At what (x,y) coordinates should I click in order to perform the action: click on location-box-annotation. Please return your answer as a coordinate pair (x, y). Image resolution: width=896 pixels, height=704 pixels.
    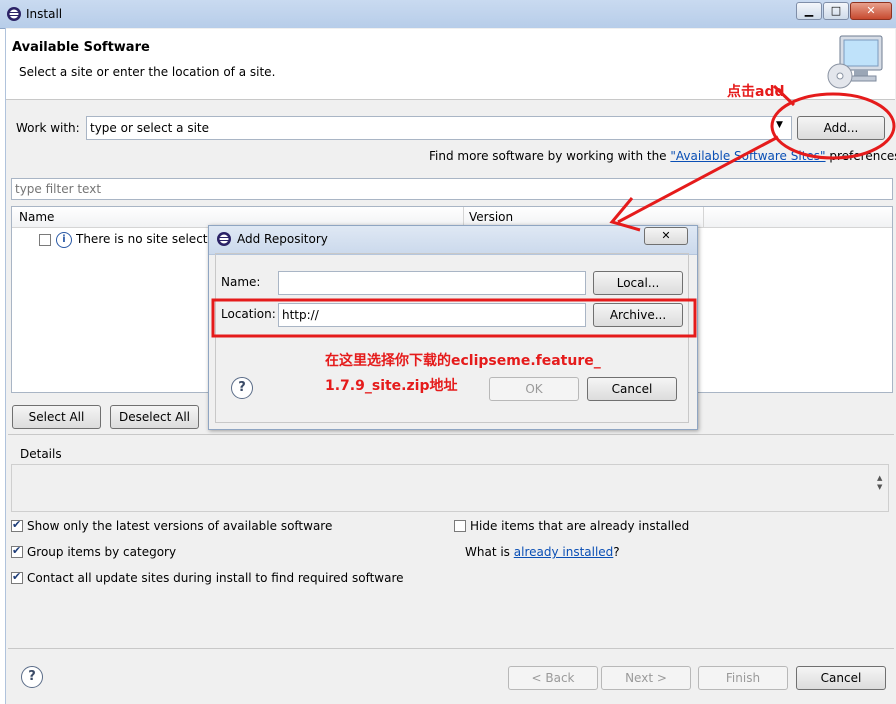
    Looking at the image, I should click on (454, 318).